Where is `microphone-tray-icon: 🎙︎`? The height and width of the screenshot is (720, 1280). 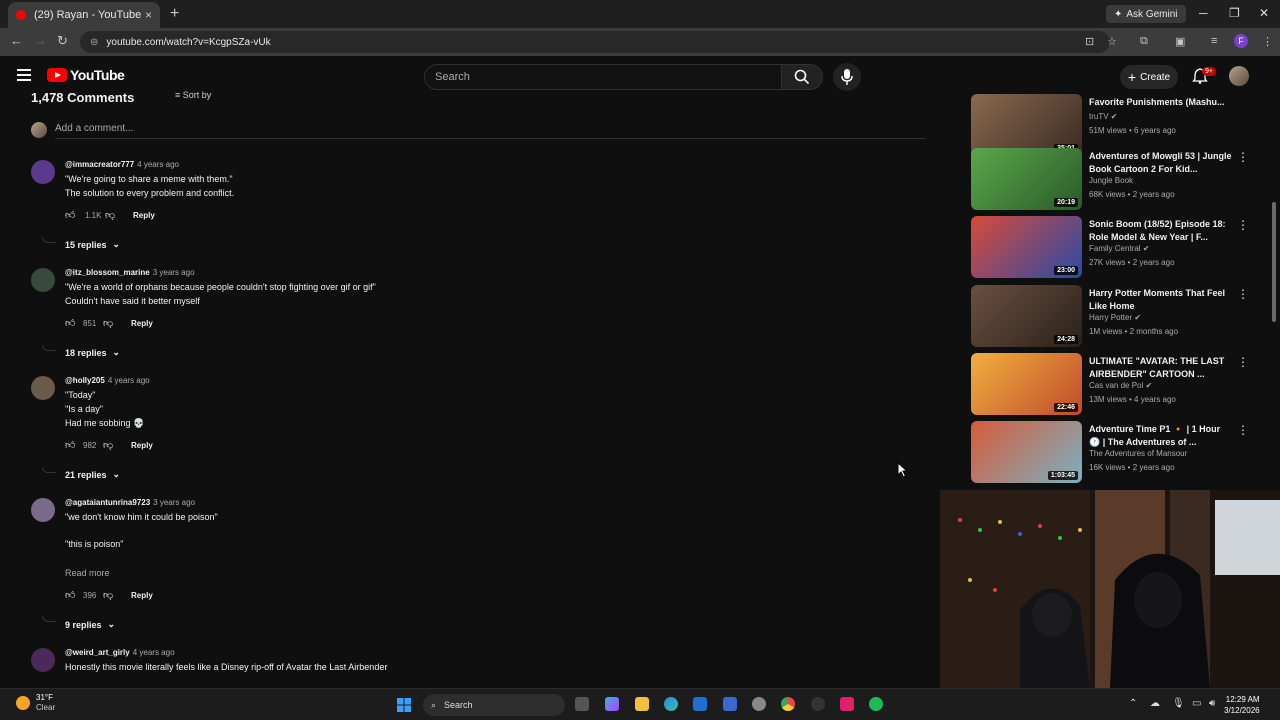 microphone-tray-icon: 🎙︎ is located at coordinates (1178, 703).